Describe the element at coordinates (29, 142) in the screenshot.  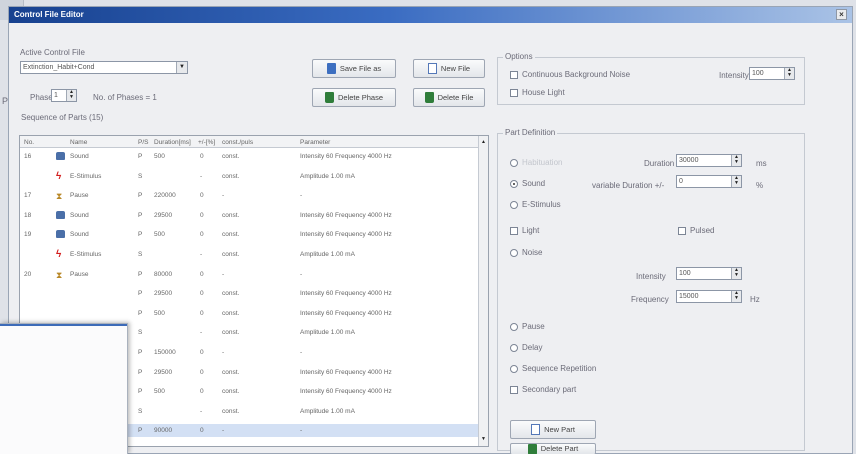
I see `col-header-no: No.` at that location.